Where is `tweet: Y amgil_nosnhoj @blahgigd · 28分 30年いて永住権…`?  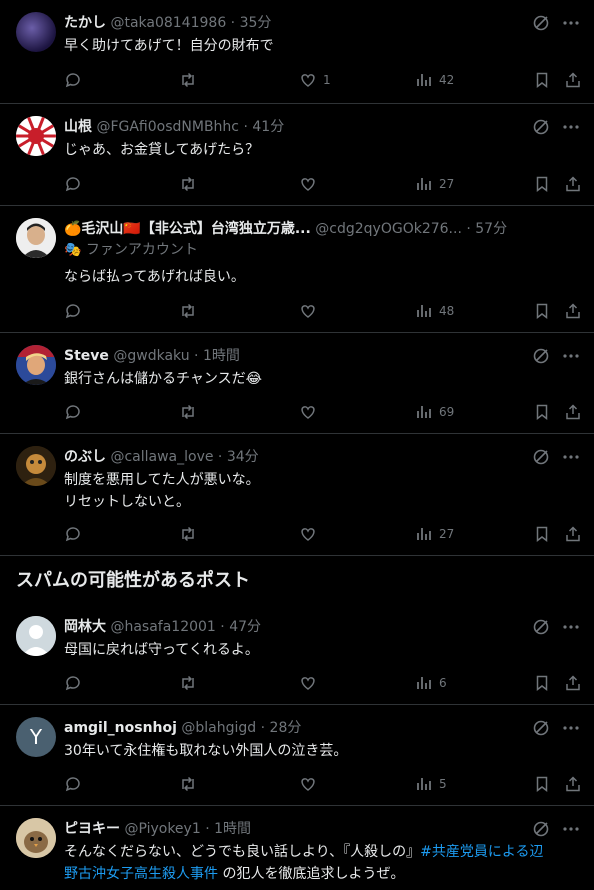 tweet: Y amgil_nosnhoj @blahgigd · 28分 30年いて永住権… is located at coordinates (297, 755).